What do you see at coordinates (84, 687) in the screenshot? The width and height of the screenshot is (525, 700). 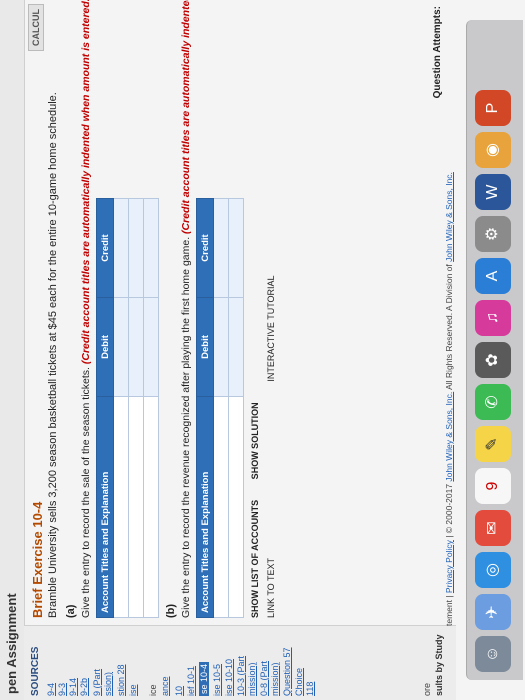 I see `sidebar-item: 9-2b` at bounding box center [84, 687].